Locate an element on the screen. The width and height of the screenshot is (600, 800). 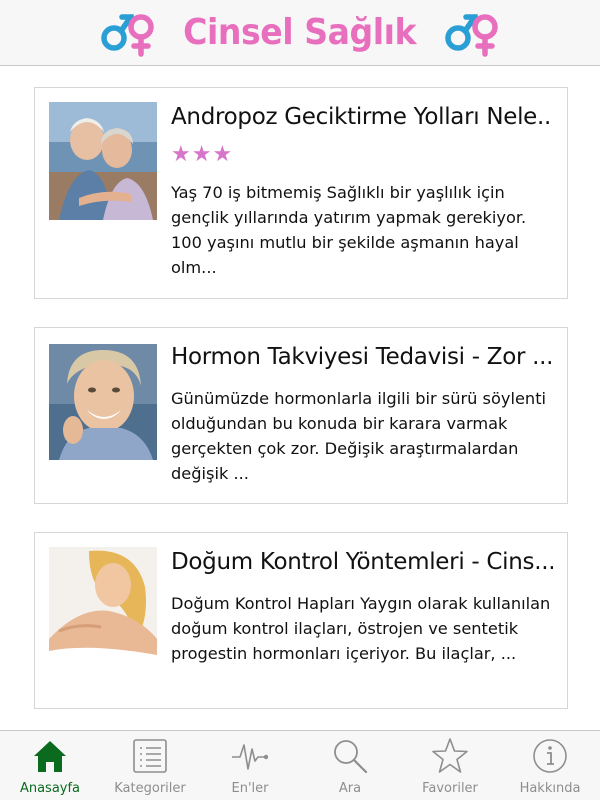
tab-label: Anasayfa is located at coordinates (50, 788).